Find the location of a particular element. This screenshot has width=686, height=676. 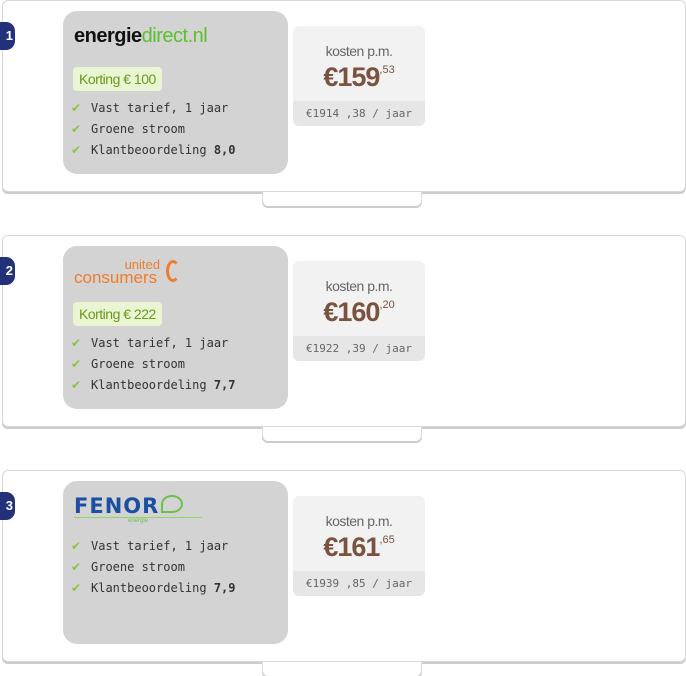

monthly-price: €161,65 is located at coordinates (359, 547).